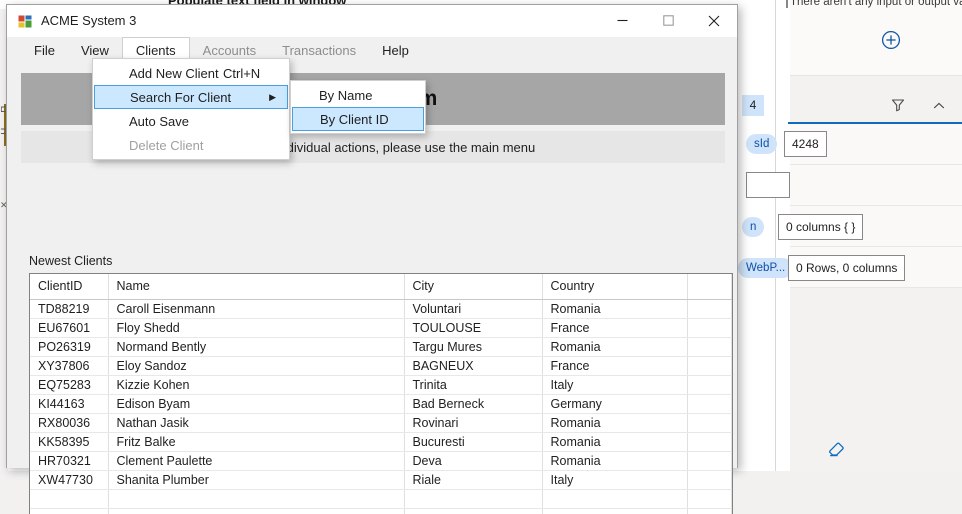 The image size is (962, 514). What do you see at coordinates (840, 103) in the screenshot?
I see `variables-section-header: s 4` at bounding box center [840, 103].